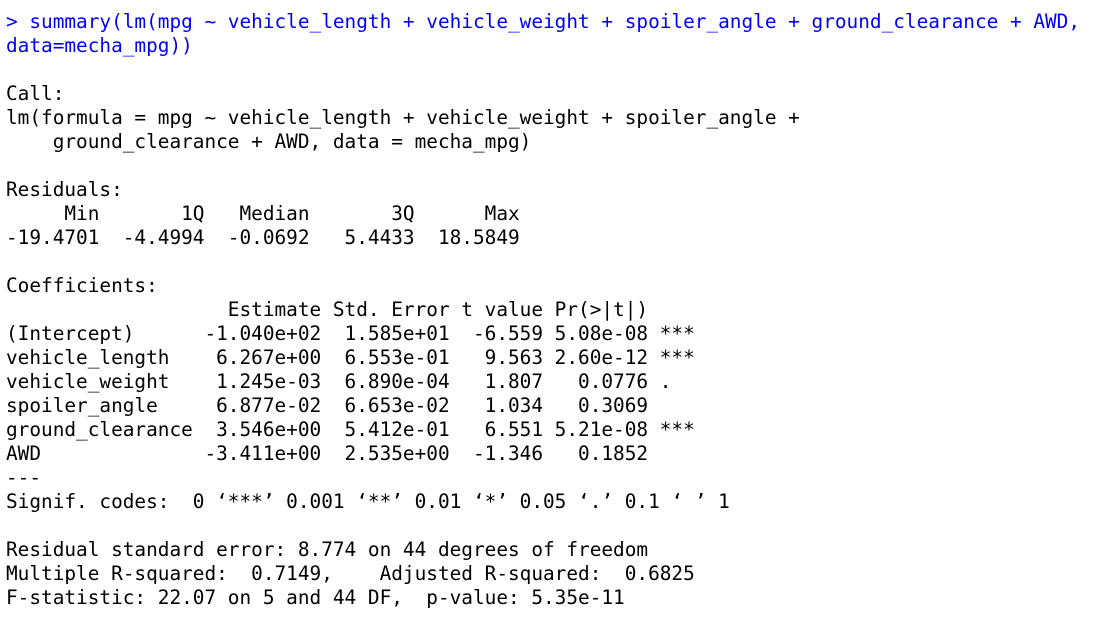 This screenshot has width=1114, height=625. Describe the element at coordinates (99, 45) in the screenshot. I see `command-line-continuation: data=mecha_mpg))` at that location.